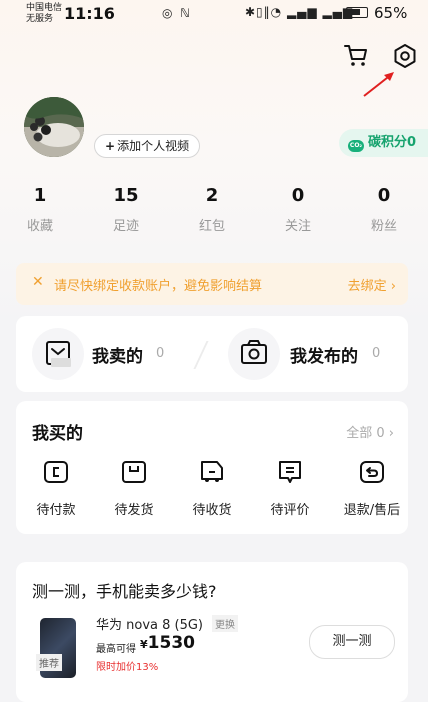  Describe the element at coordinates (56, 510) in the screenshot. I see `order-label: 待付款` at that location.